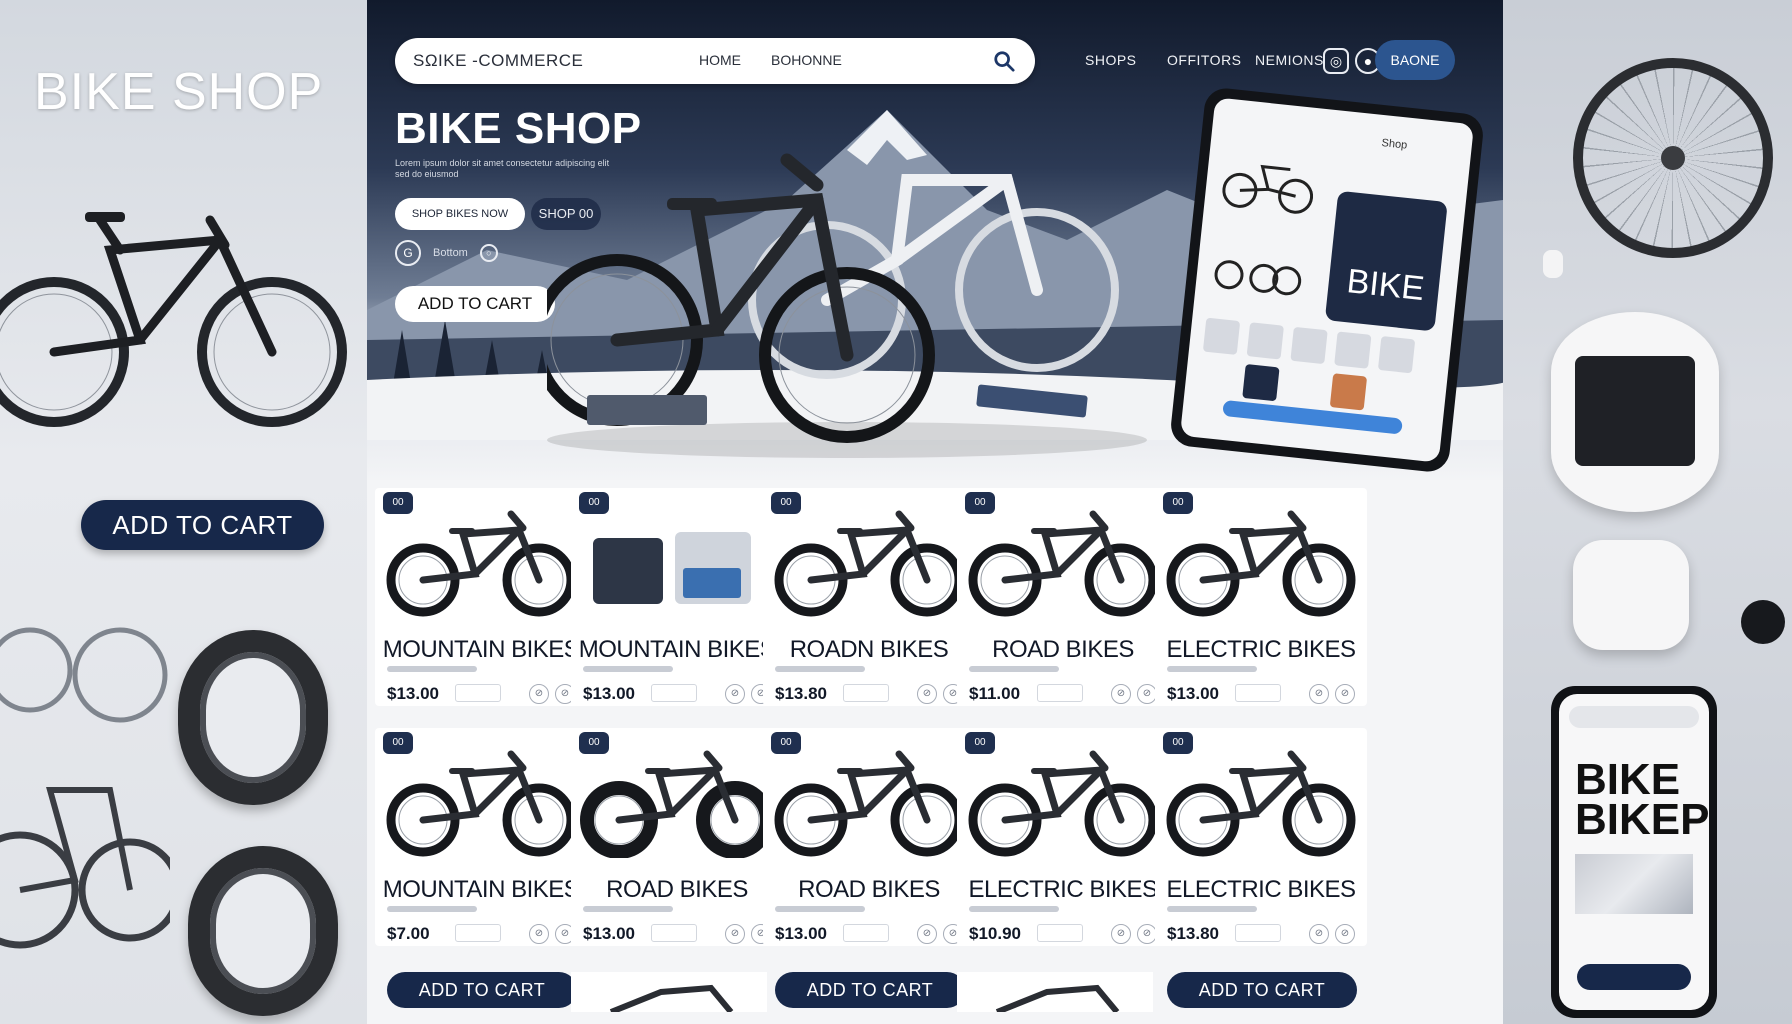  What do you see at coordinates (202, 525) in the screenshot?
I see `left-add-to-cart-button: ADD TO CART` at bounding box center [202, 525].